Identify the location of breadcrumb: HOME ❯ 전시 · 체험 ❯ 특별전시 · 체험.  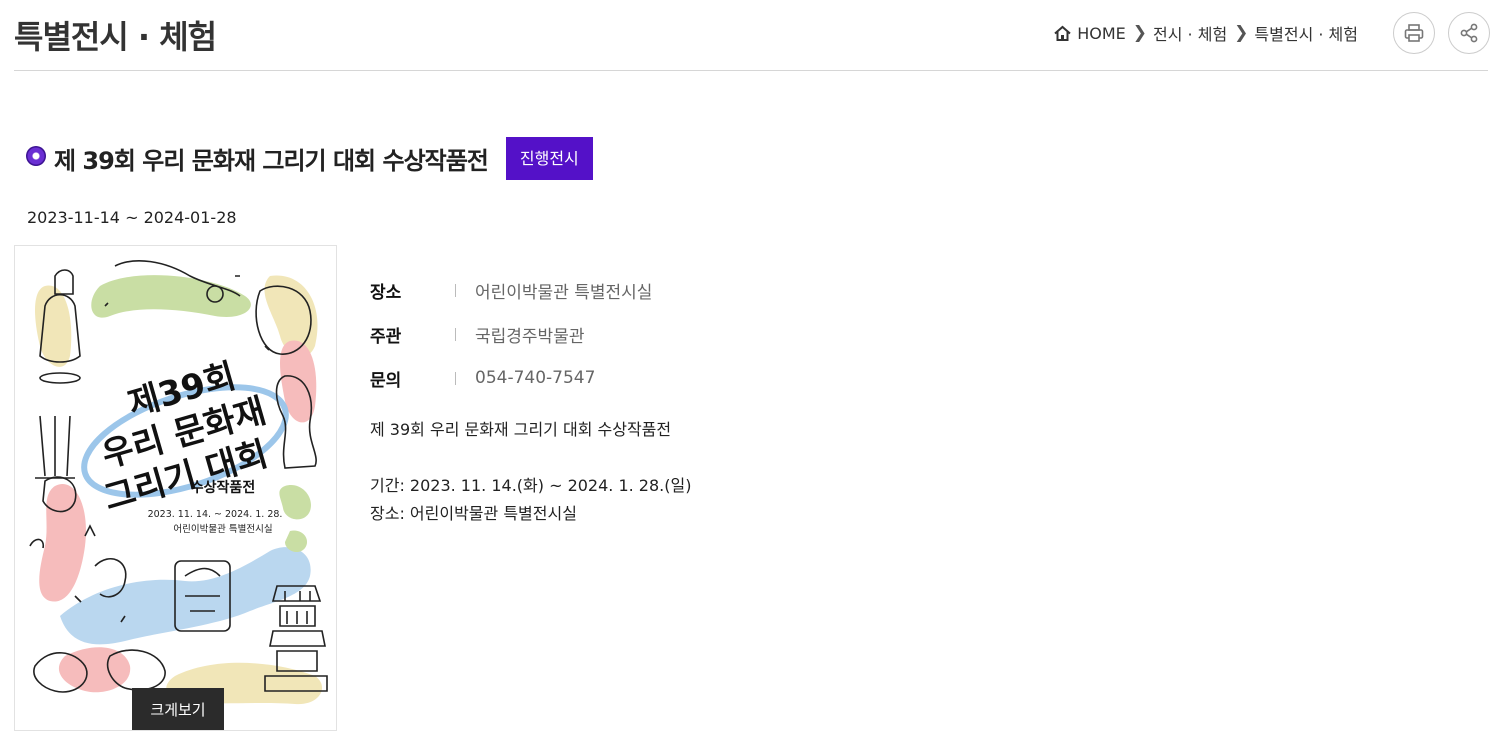
(1205, 33).